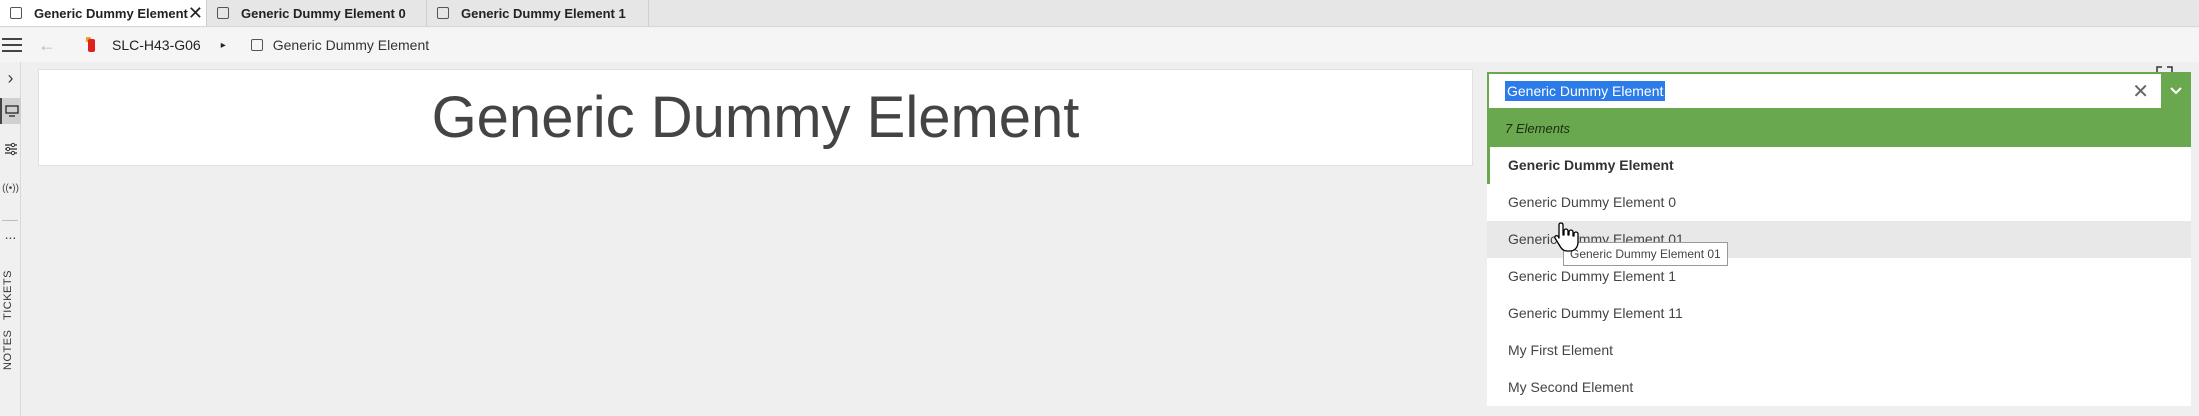 The image size is (2199, 416). Describe the element at coordinates (543, 13) in the screenshot. I see `tab-label: Generic Dummy Element 1` at that location.